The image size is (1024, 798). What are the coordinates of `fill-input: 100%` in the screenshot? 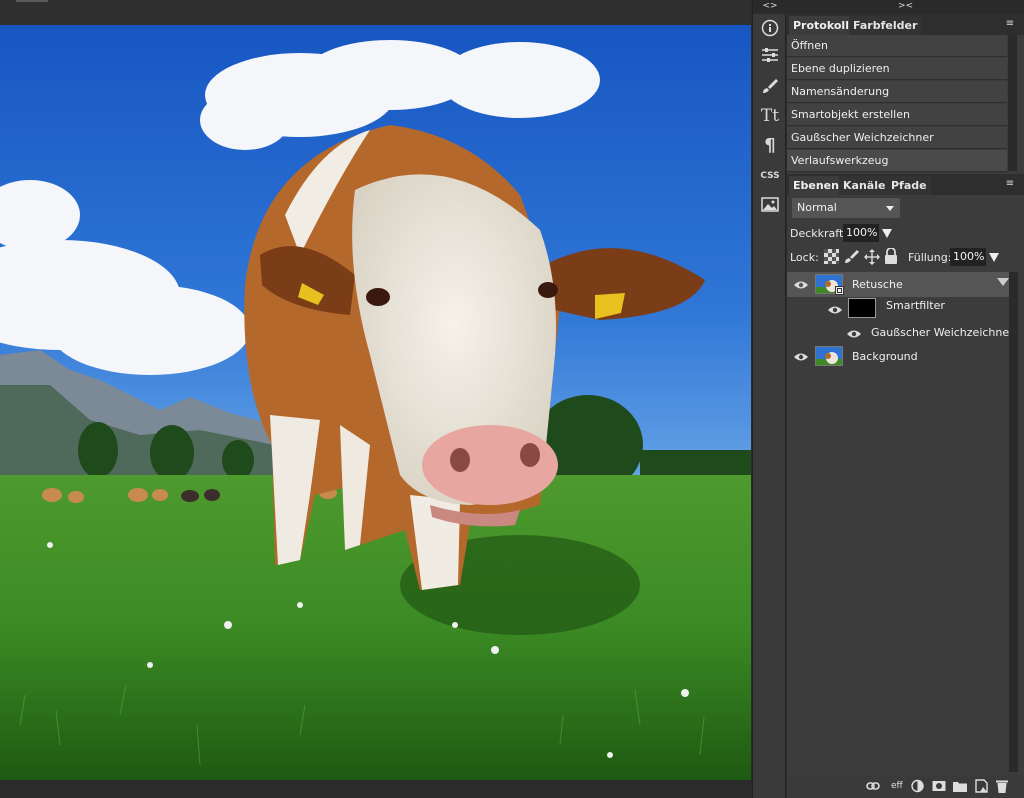 It's located at (968, 257).